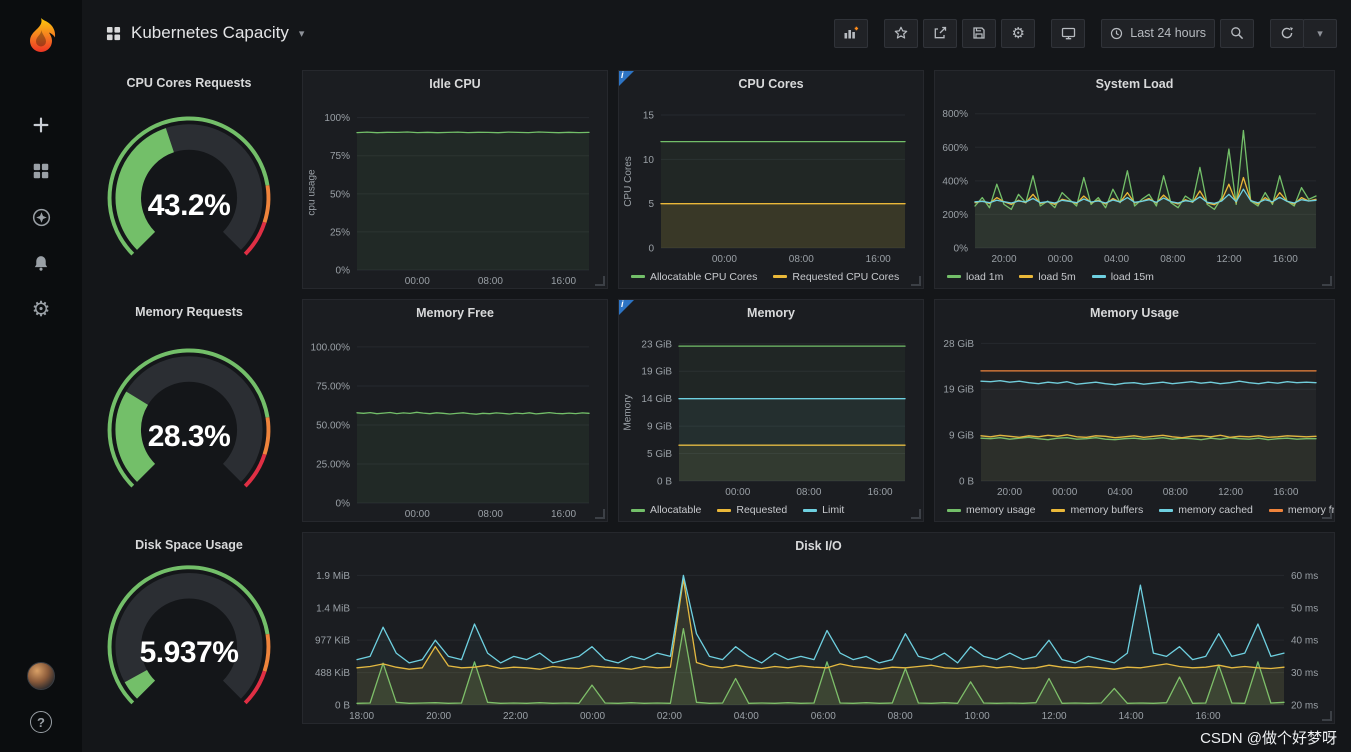 This screenshot has width=1351, height=752. Describe the element at coordinates (666, 510) in the screenshot. I see `legend-item: Allocatable` at that location.